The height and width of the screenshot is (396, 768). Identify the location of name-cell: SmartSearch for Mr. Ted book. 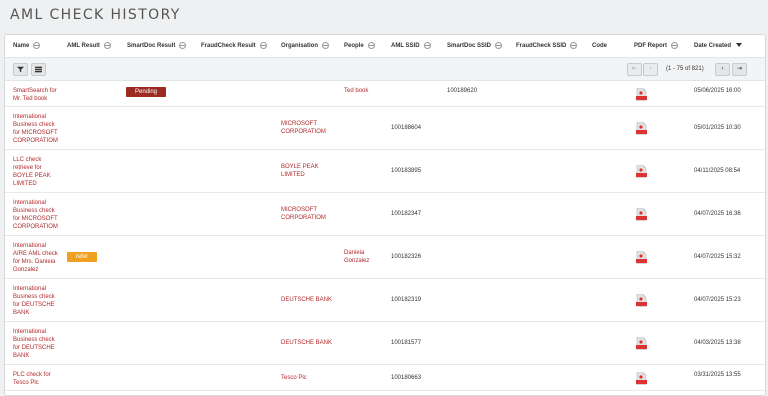
(40, 95).